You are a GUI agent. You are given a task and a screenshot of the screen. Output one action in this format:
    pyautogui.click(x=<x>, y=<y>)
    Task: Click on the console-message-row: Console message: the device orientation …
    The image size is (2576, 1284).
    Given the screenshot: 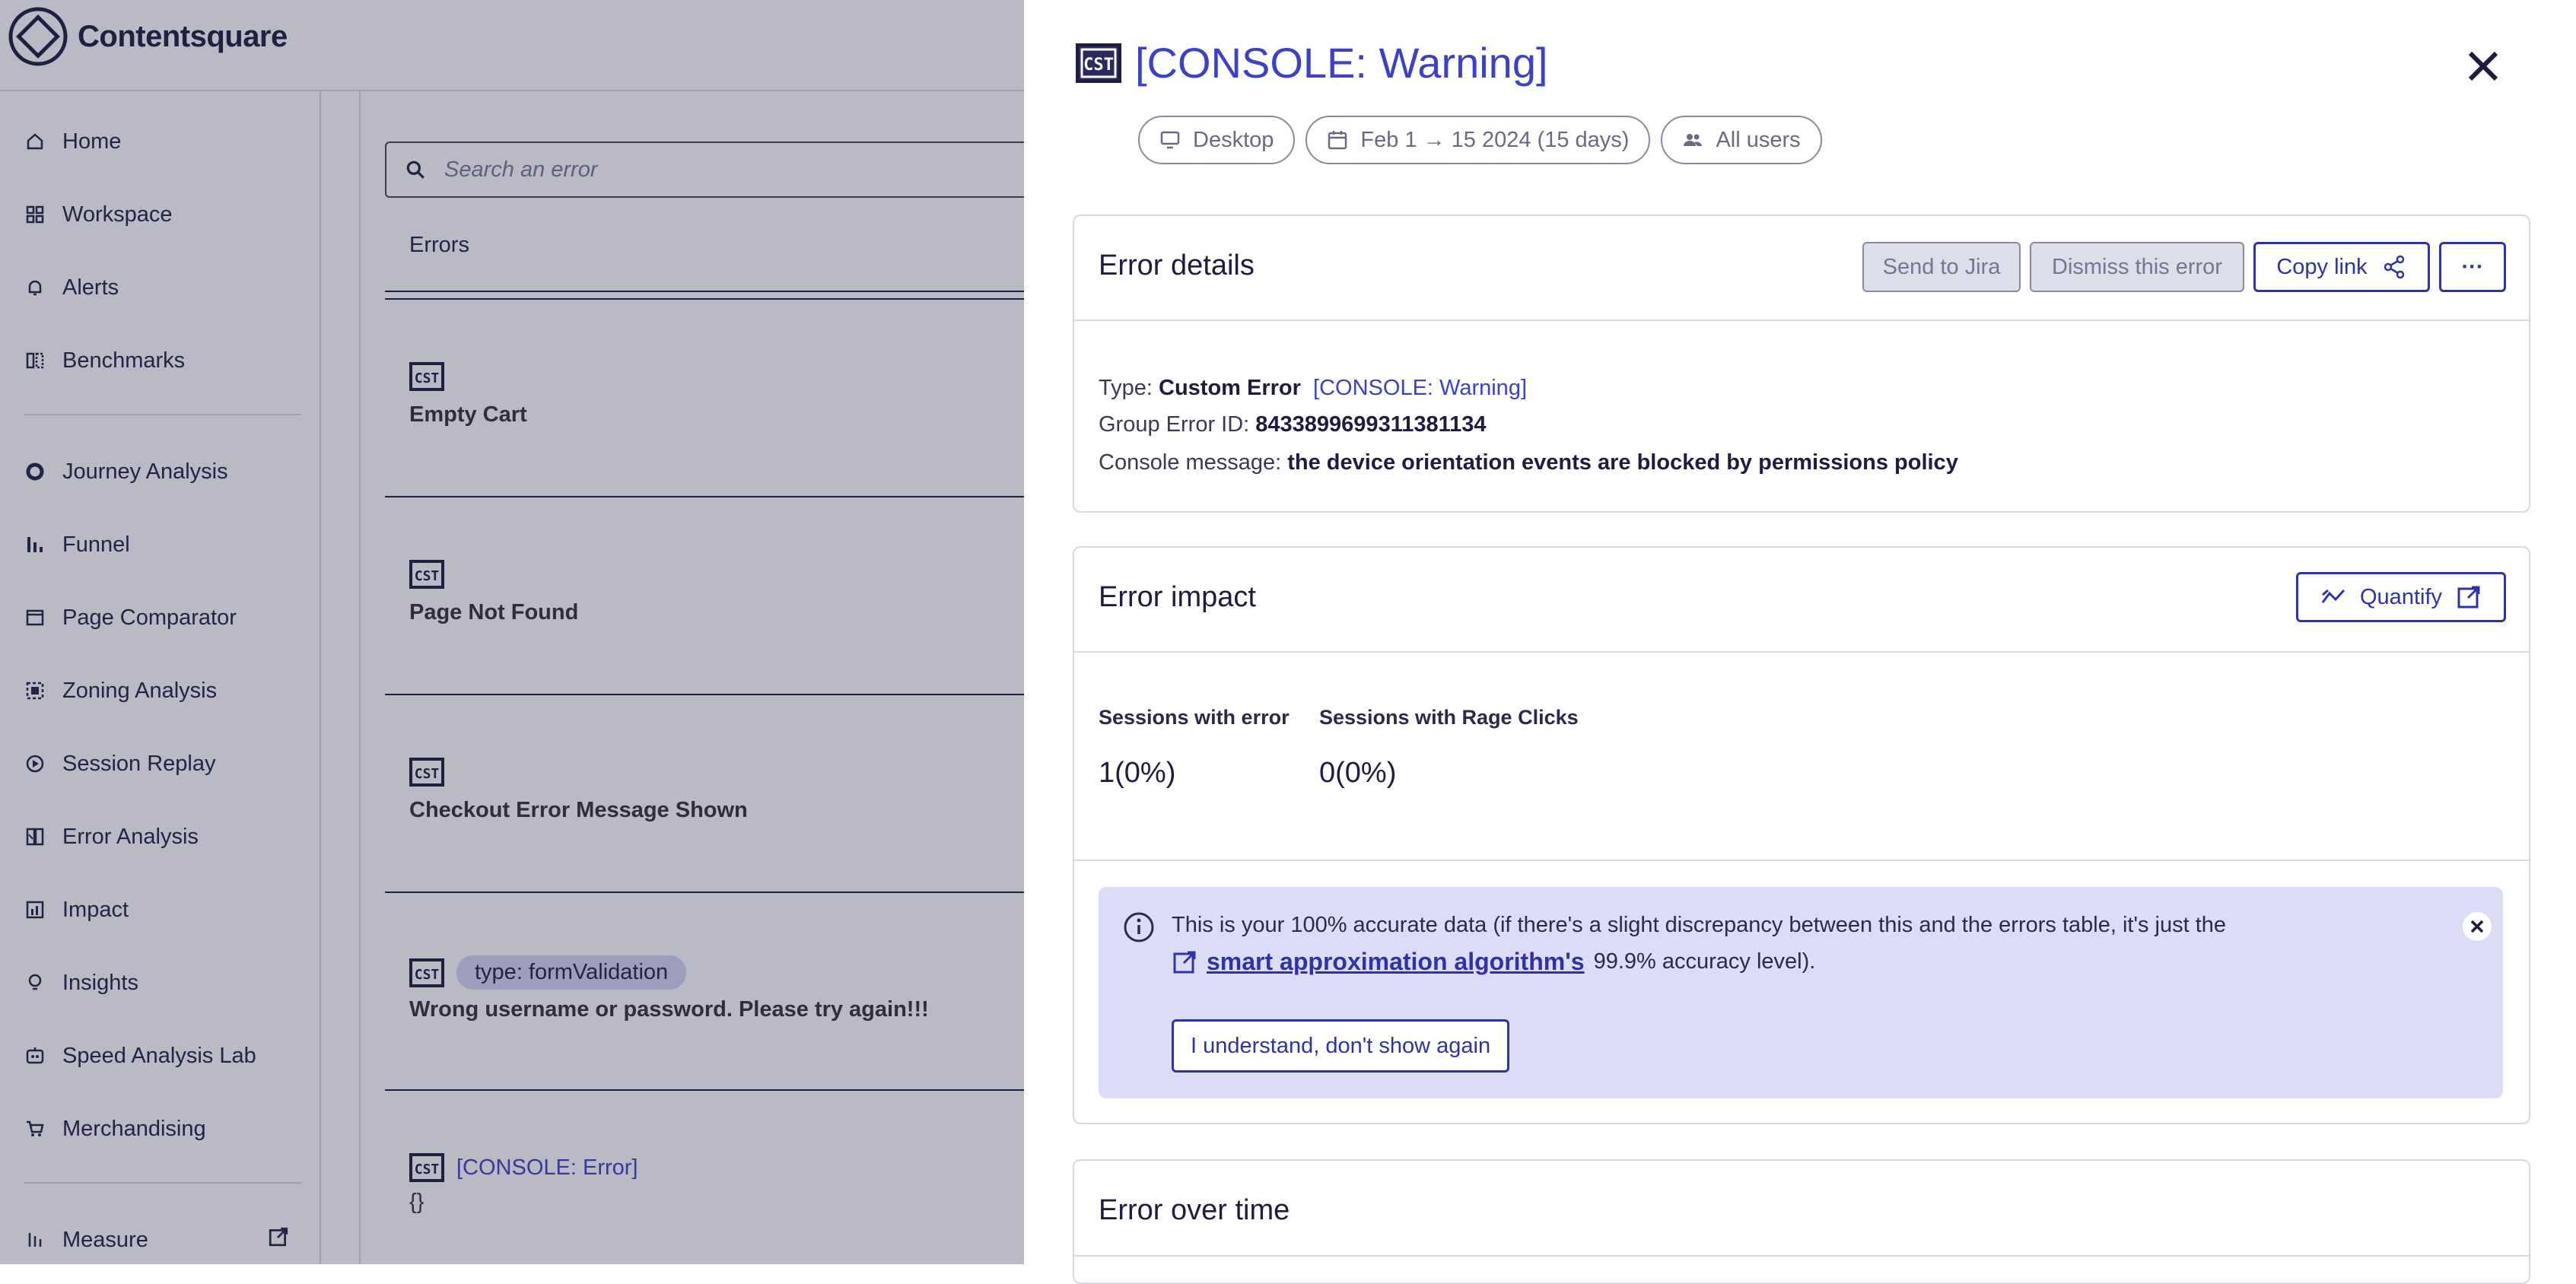 What is the action you would take?
    pyautogui.click(x=1529, y=463)
    